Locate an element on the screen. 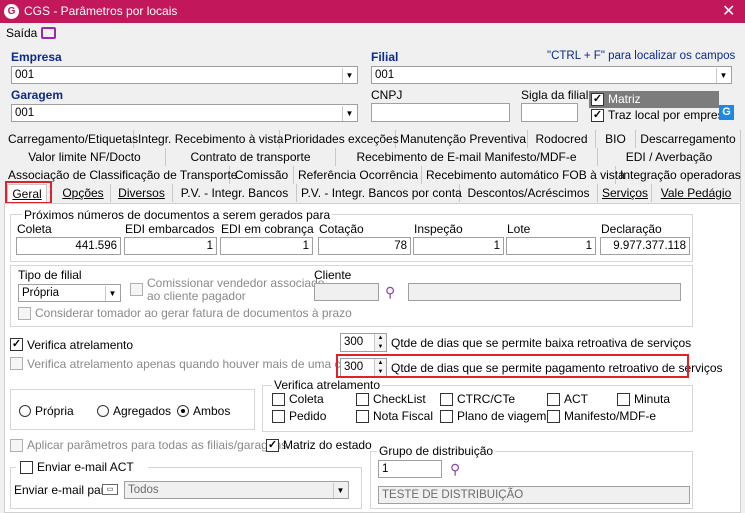 The width and height of the screenshot is (745, 513). cnpj-field is located at coordinates (440, 112).